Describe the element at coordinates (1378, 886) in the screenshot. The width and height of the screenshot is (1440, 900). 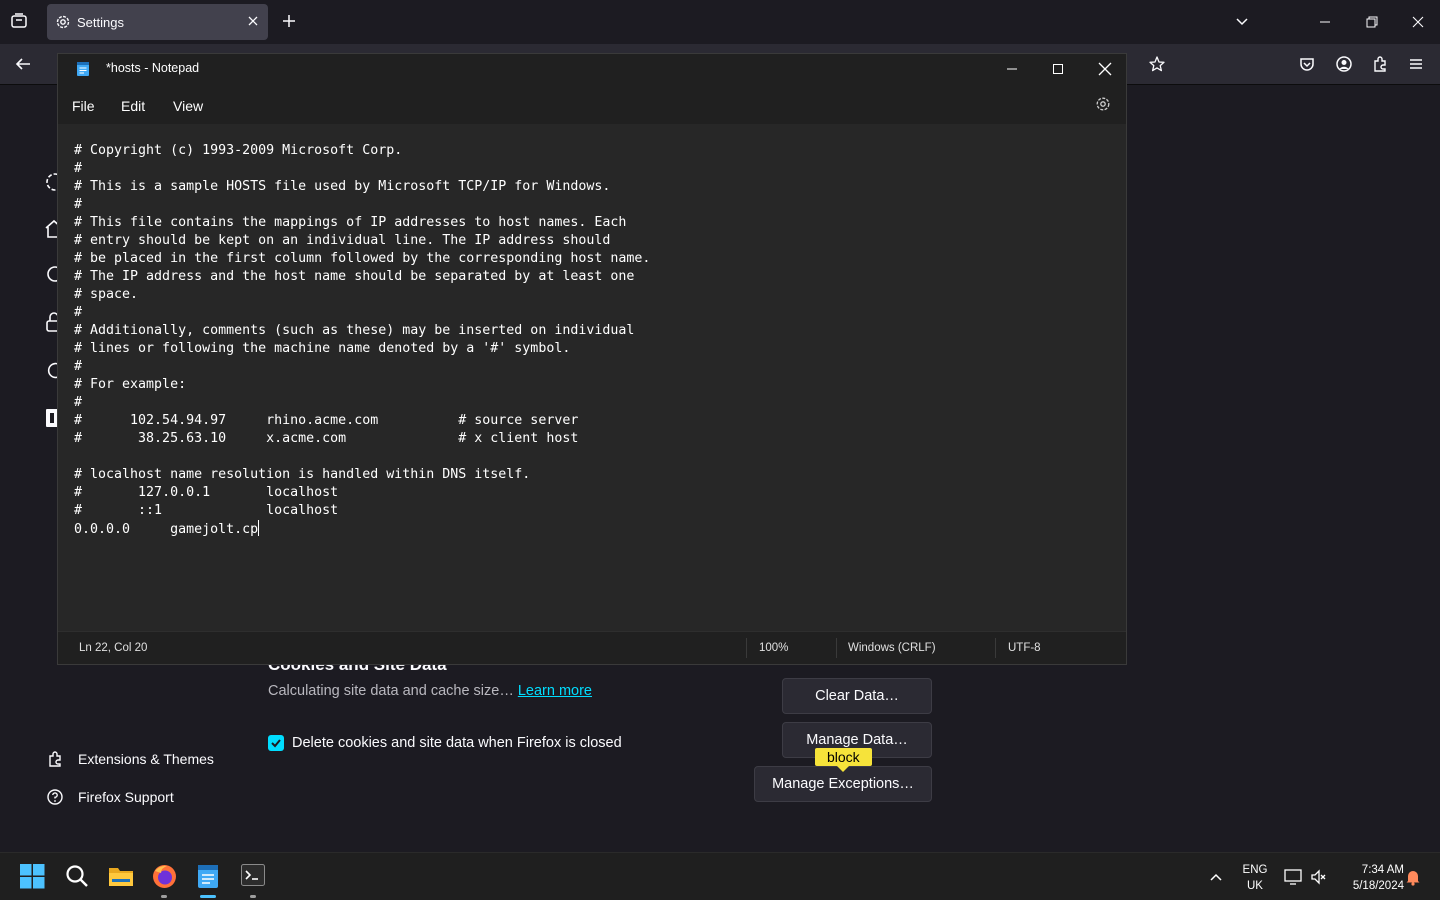
I see `clock-date: 5/18/2024` at that location.